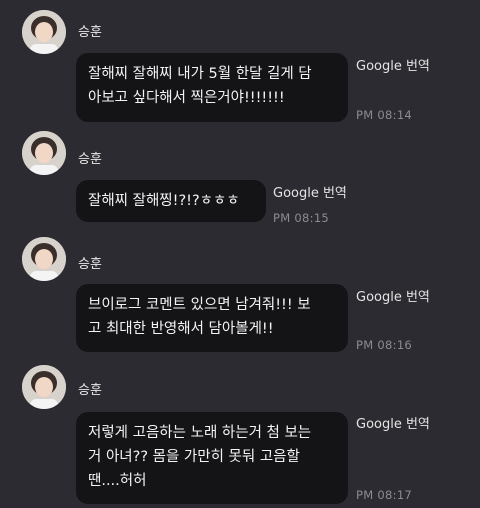 The width and height of the screenshot is (480, 508). Describe the element at coordinates (384, 495) in the screenshot. I see `message-time: PM 08:17` at that location.